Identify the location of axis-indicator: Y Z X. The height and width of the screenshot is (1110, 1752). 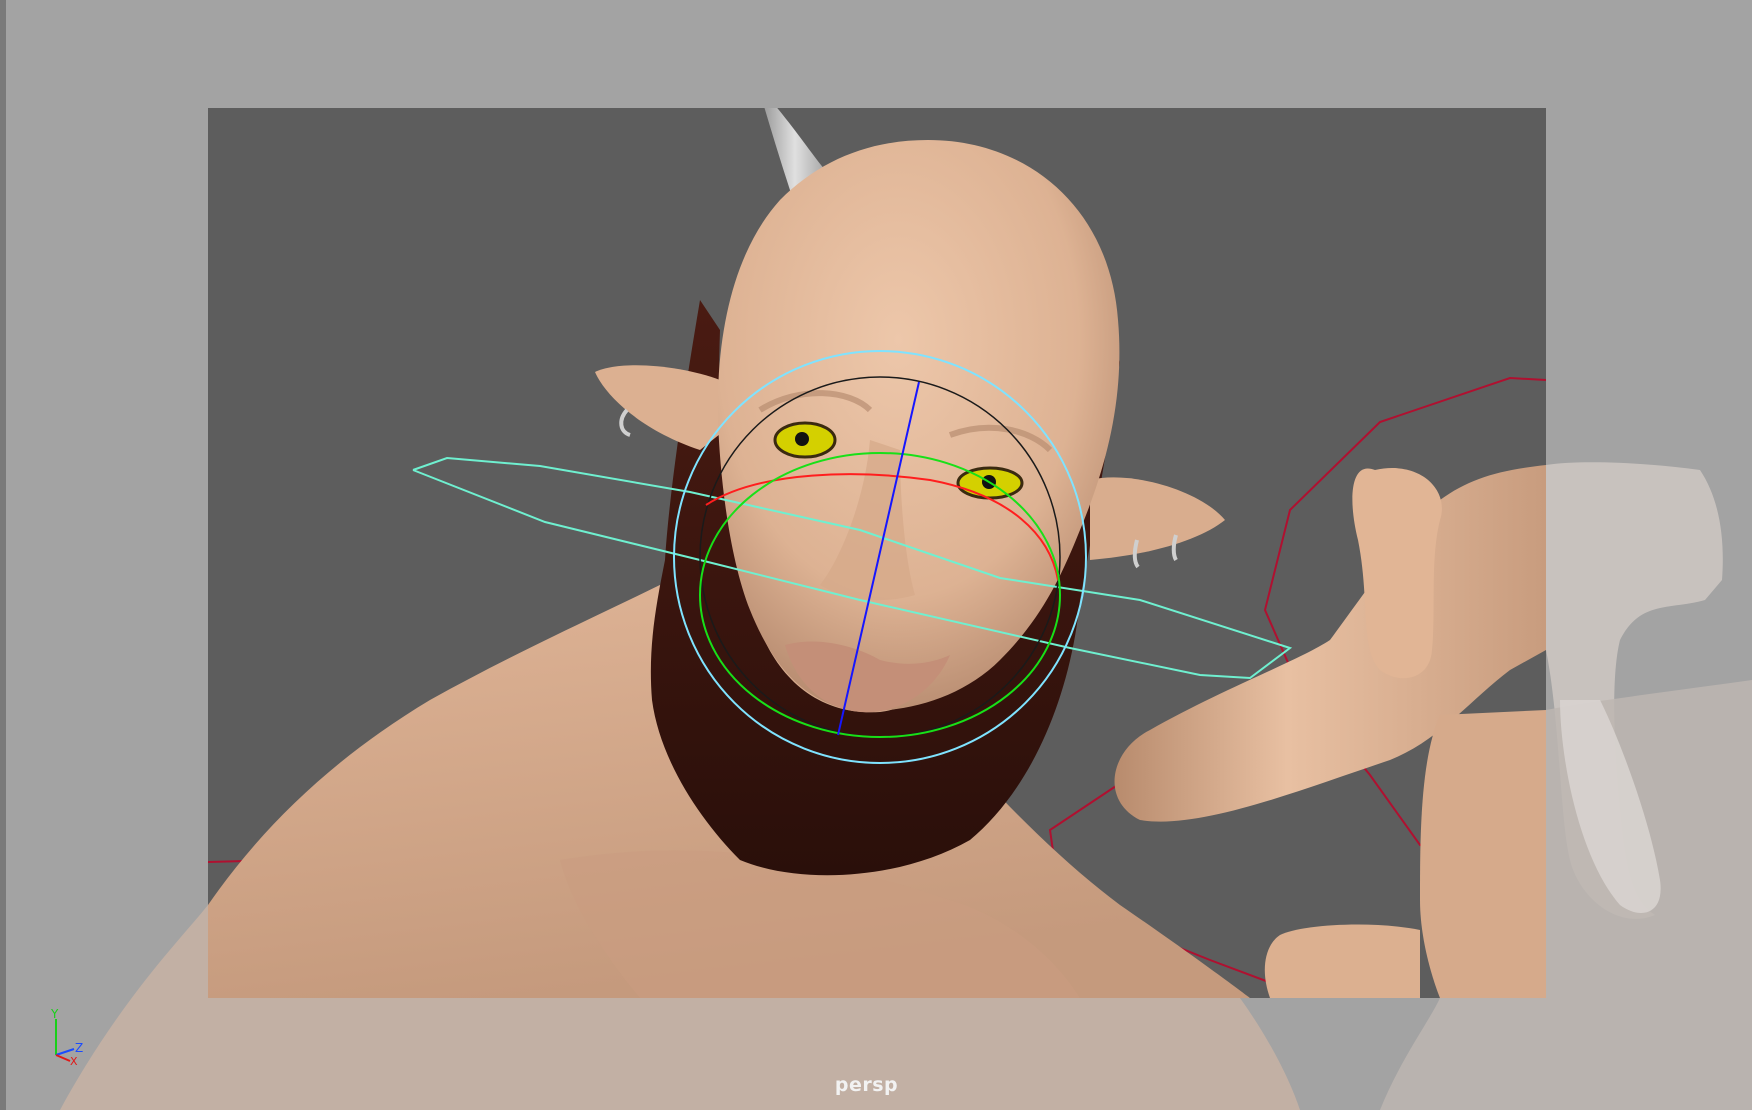
(66, 1036).